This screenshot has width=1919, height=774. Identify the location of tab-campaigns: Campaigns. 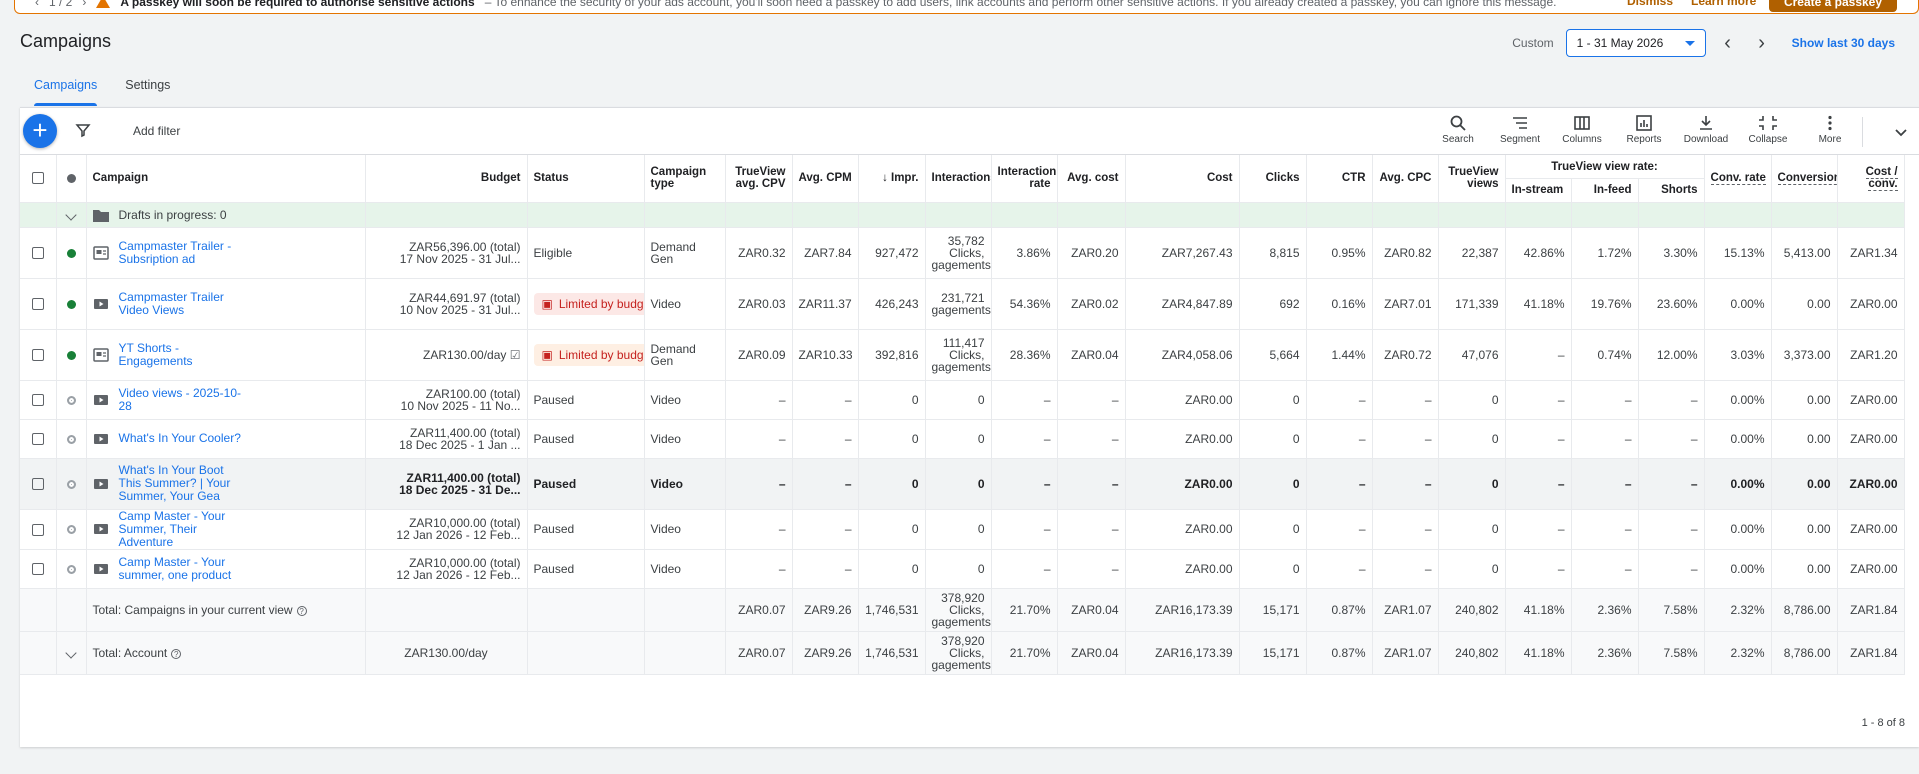
(65, 88).